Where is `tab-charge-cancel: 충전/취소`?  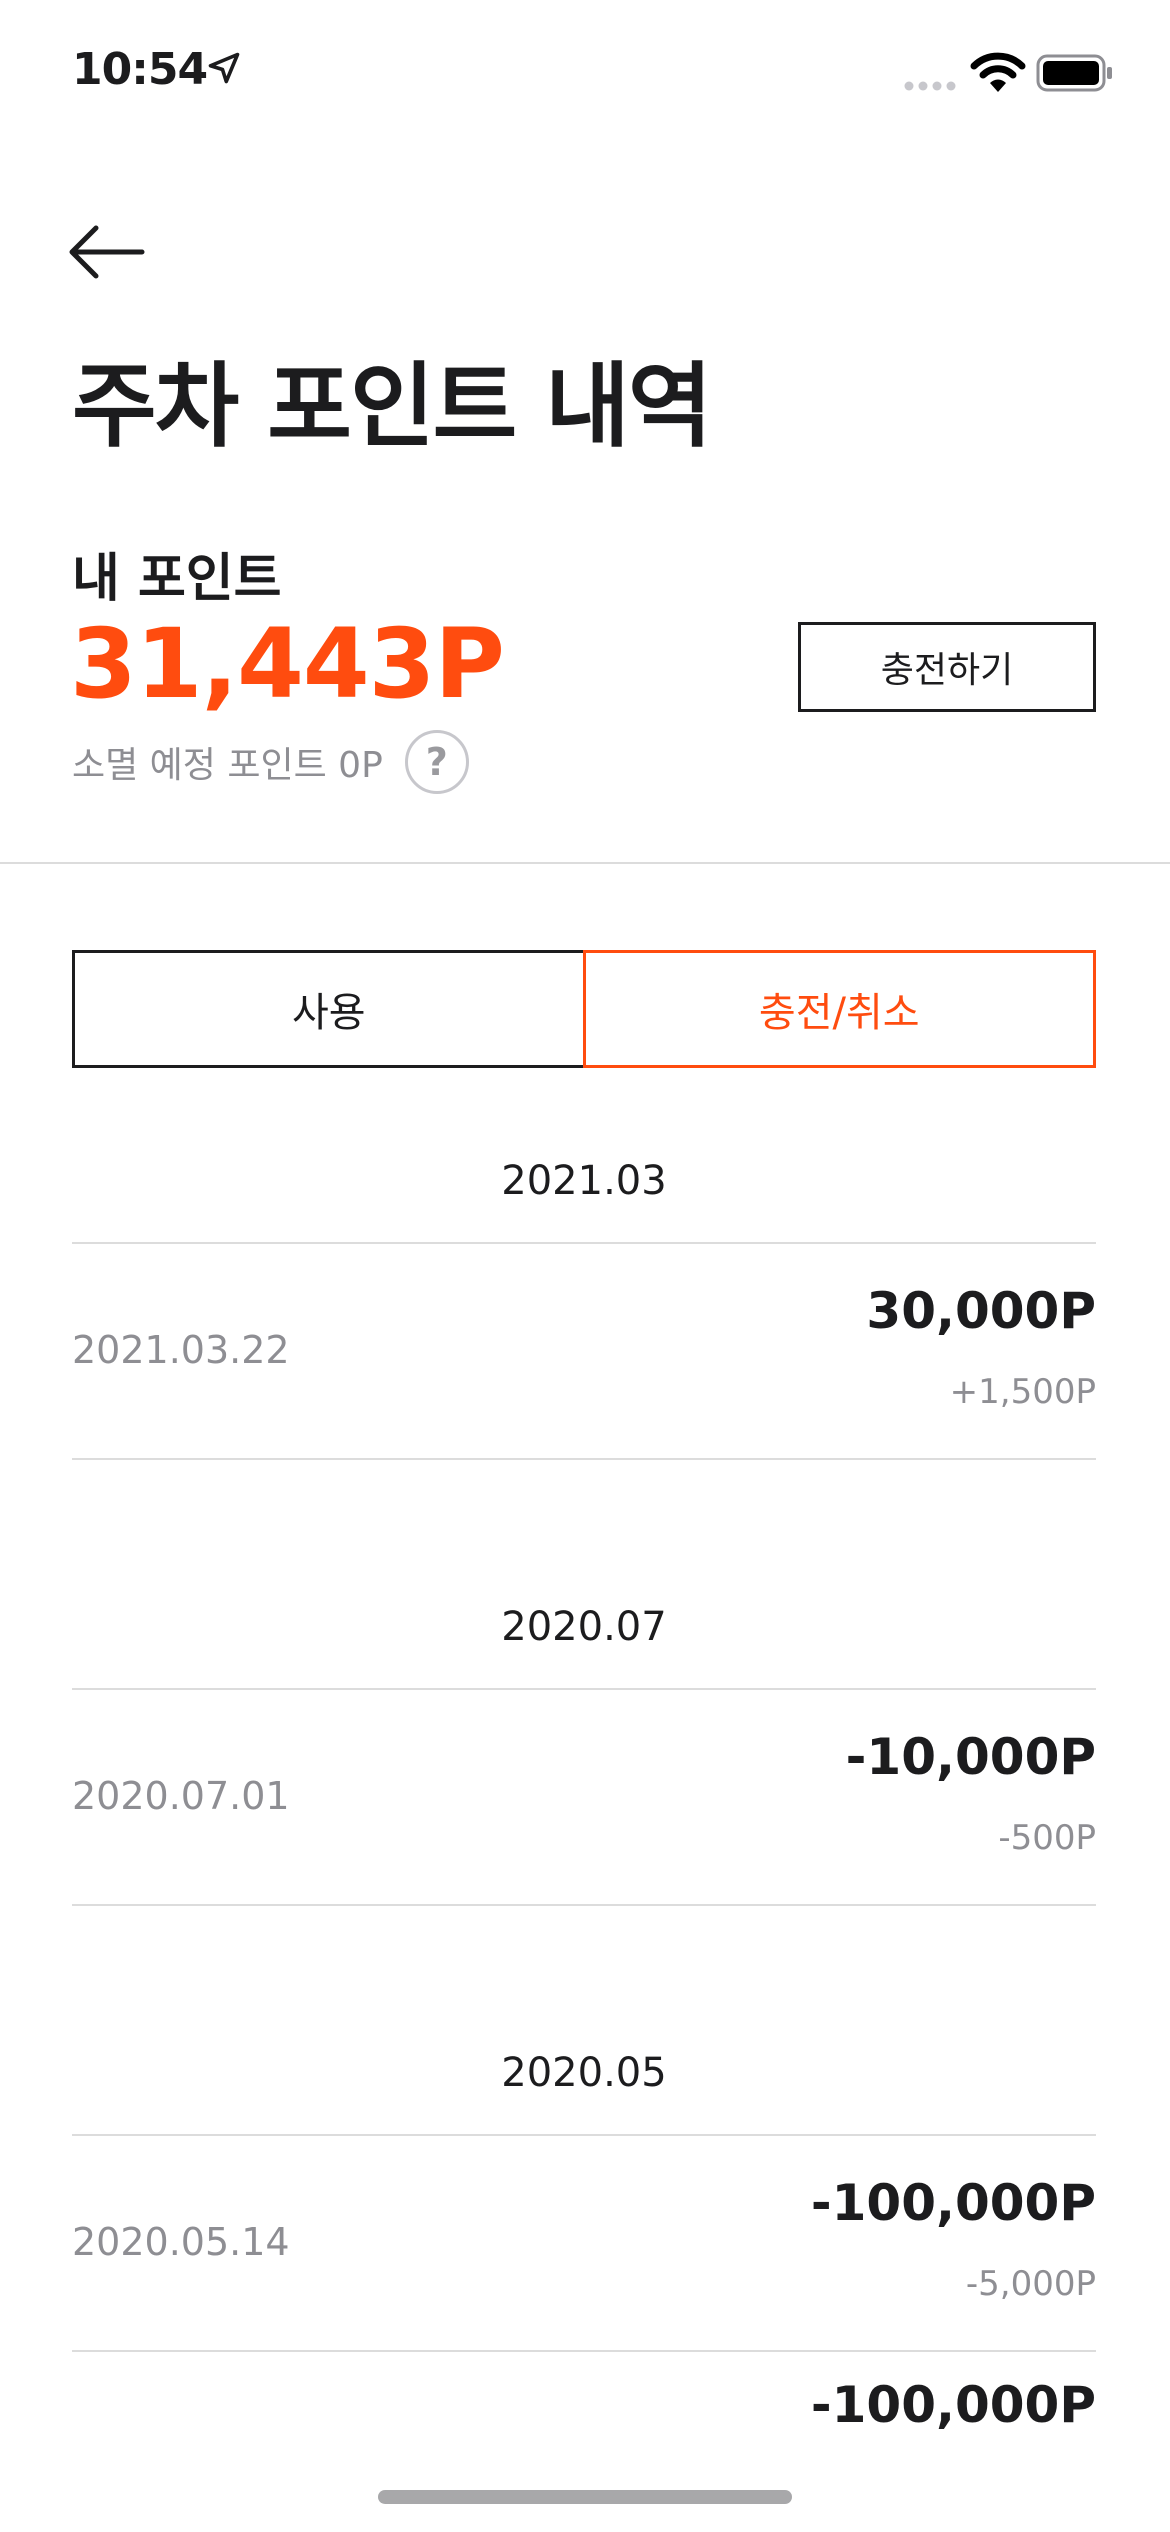 tab-charge-cancel: 충전/취소 is located at coordinates (839, 1009).